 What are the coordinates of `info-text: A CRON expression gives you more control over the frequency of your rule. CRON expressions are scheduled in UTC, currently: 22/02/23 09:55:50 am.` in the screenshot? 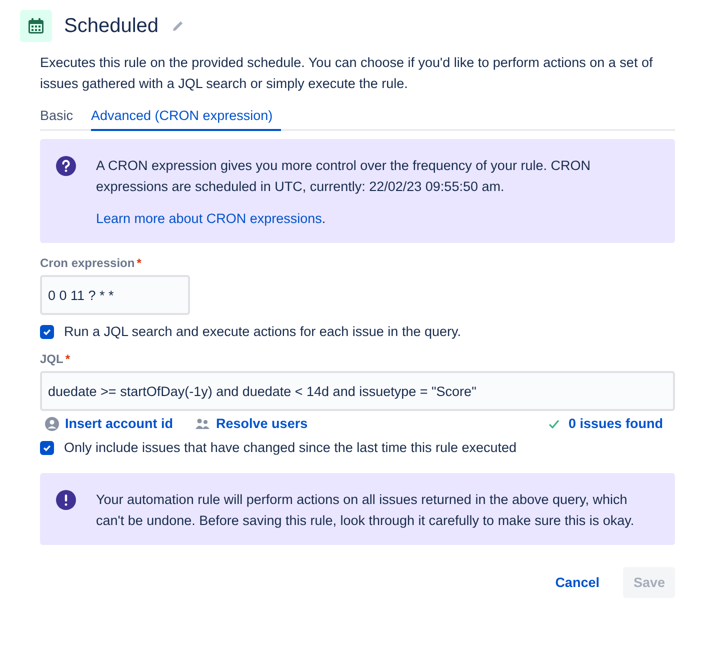 It's located at (344, 176).